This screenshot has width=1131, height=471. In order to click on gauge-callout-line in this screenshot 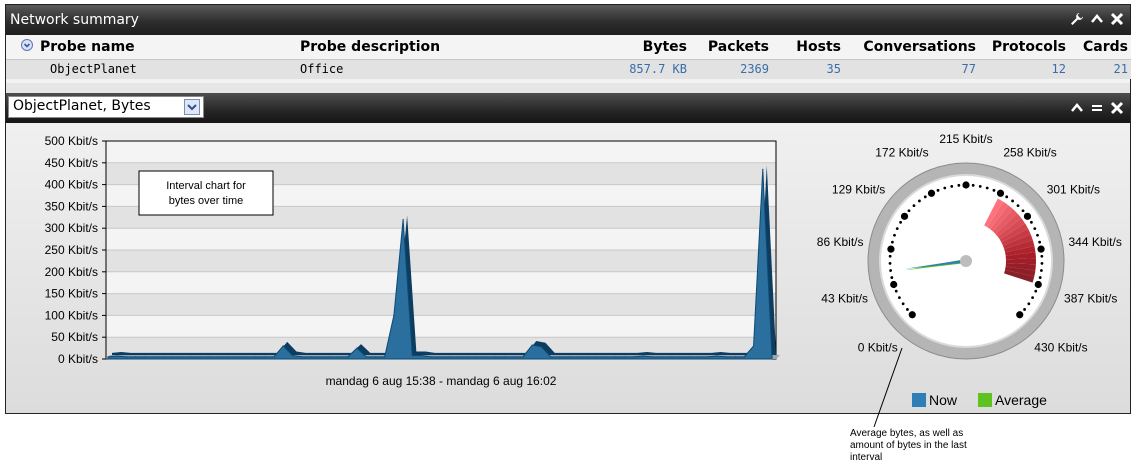, I will do `click(888, 387)`.